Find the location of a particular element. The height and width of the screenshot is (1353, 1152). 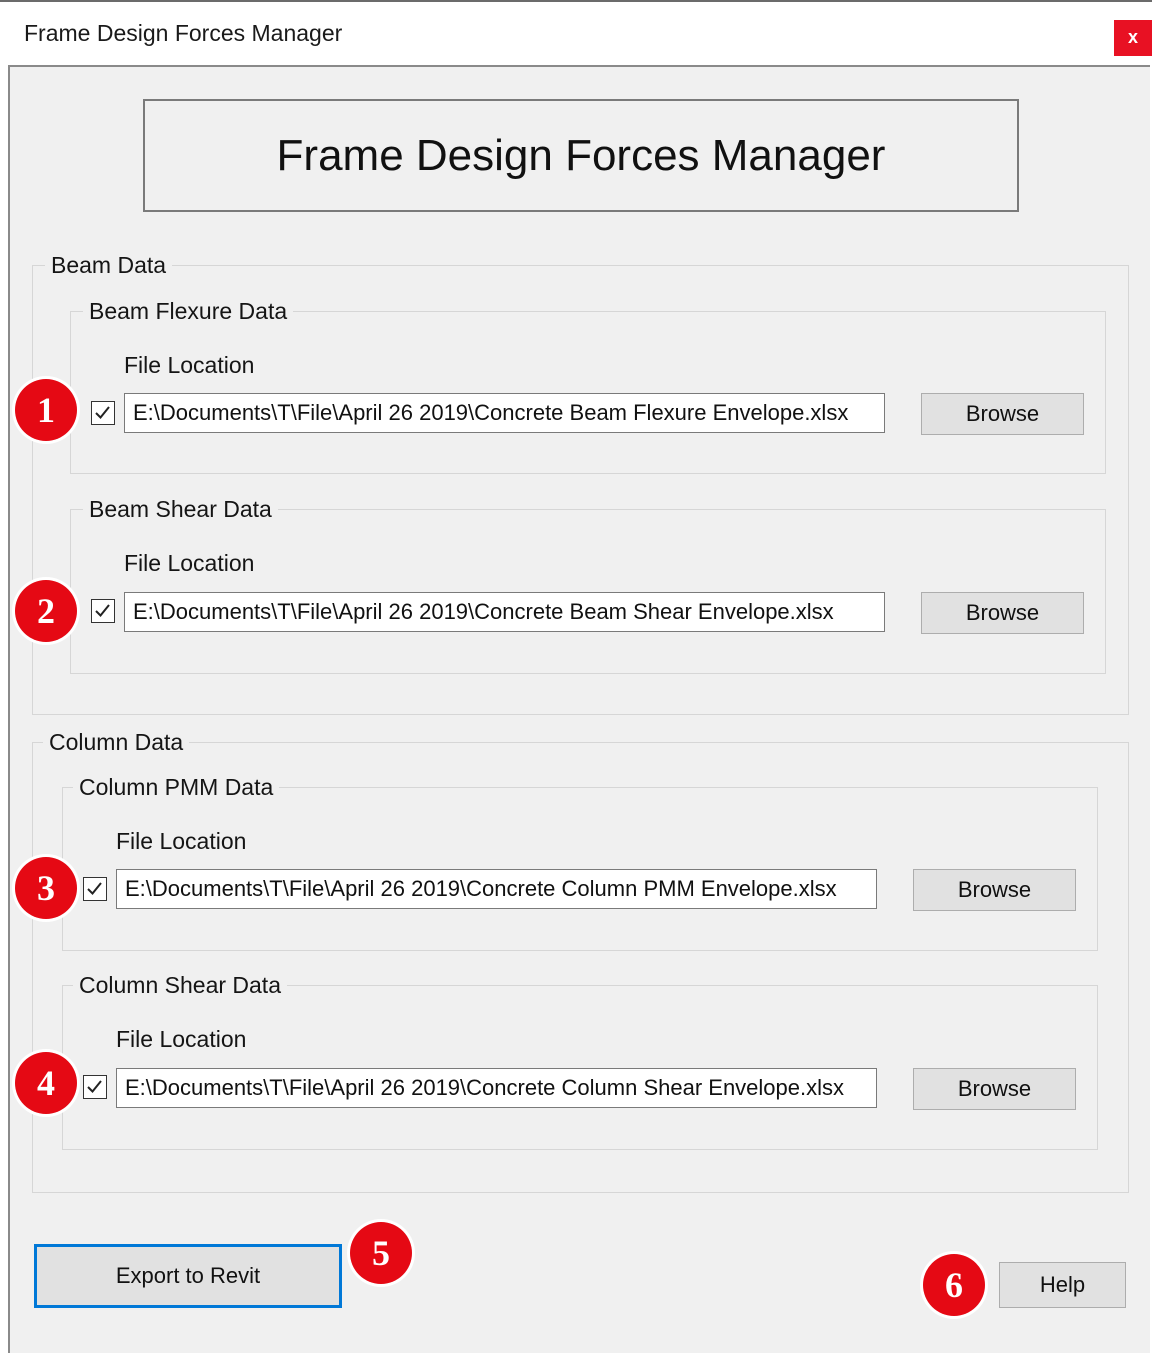

header-title: Frame Design Forces Manager is located at coordinates (581, 155).